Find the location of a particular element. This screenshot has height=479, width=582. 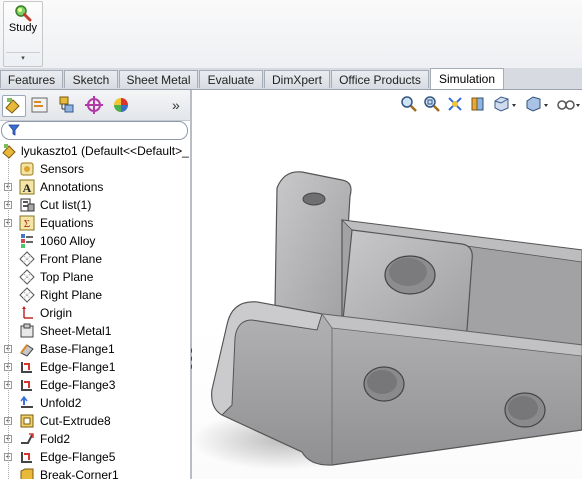

funnel-icon is located at coordinates (14, 130).